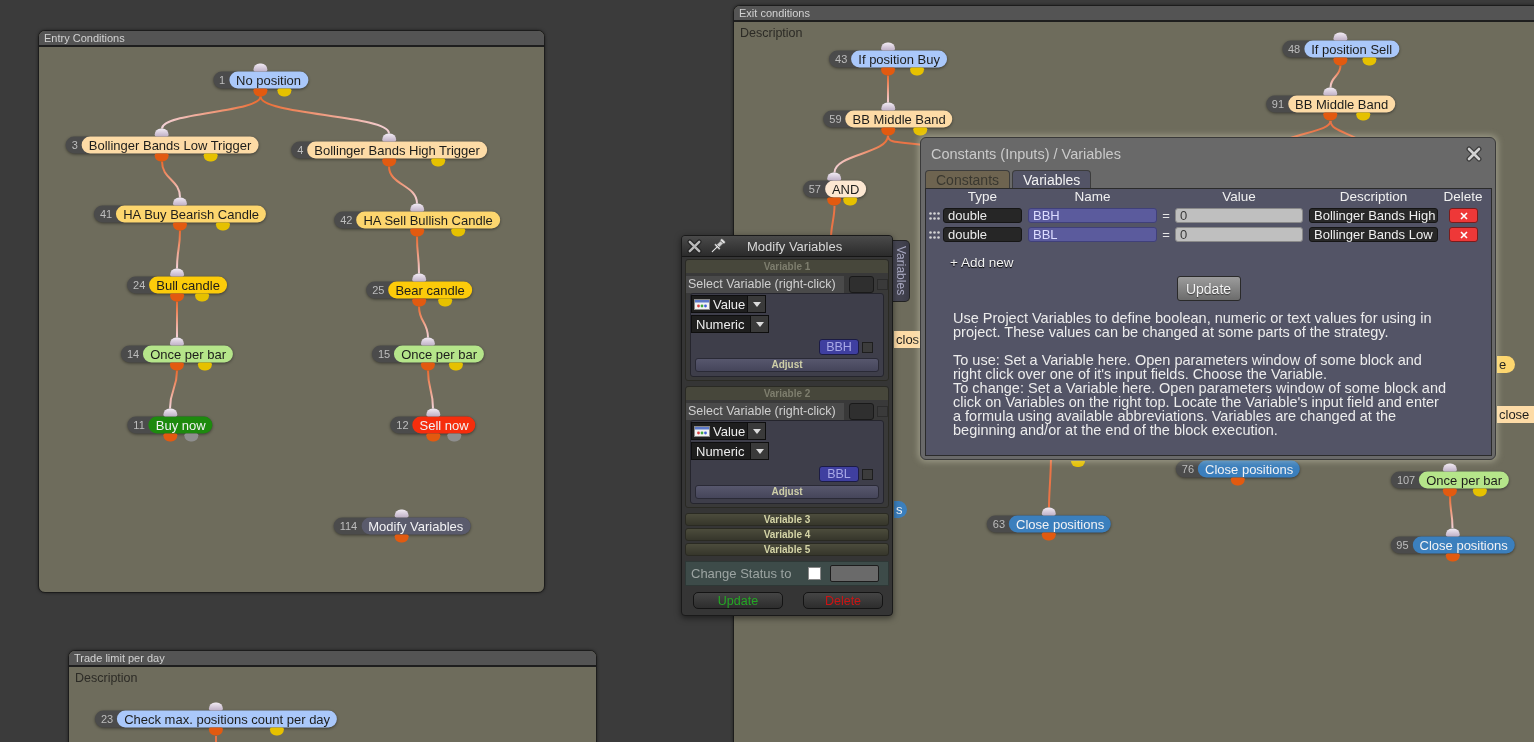 The width and height of the screenshot is (1534, 742). I want to click on name-field: BBL, so click(1092, 234).